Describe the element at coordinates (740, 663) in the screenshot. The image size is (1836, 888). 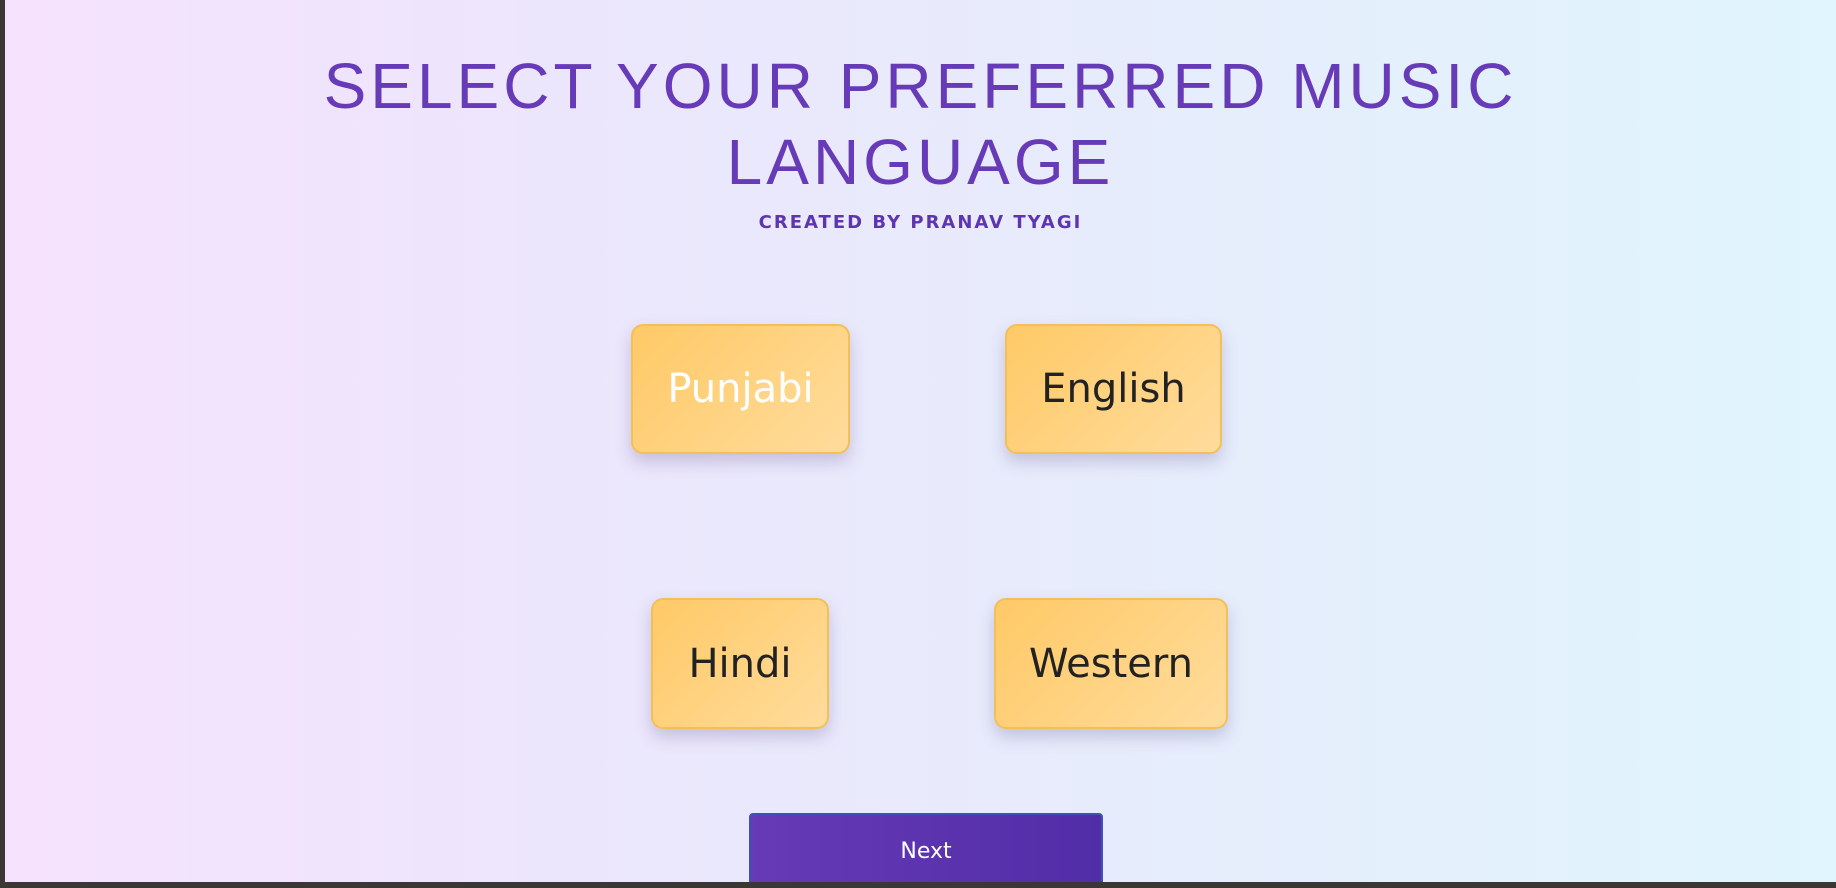
I see `language-option-hindi: Hindi` at that location.